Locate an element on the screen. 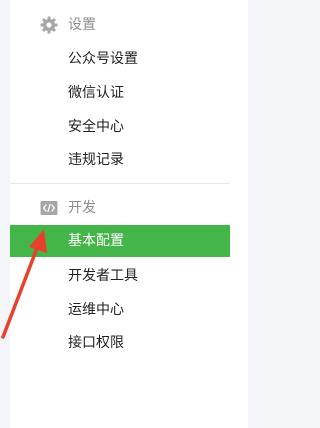  sidebar-item-security-center: 安全中心 is located at coordinates (120, 127).